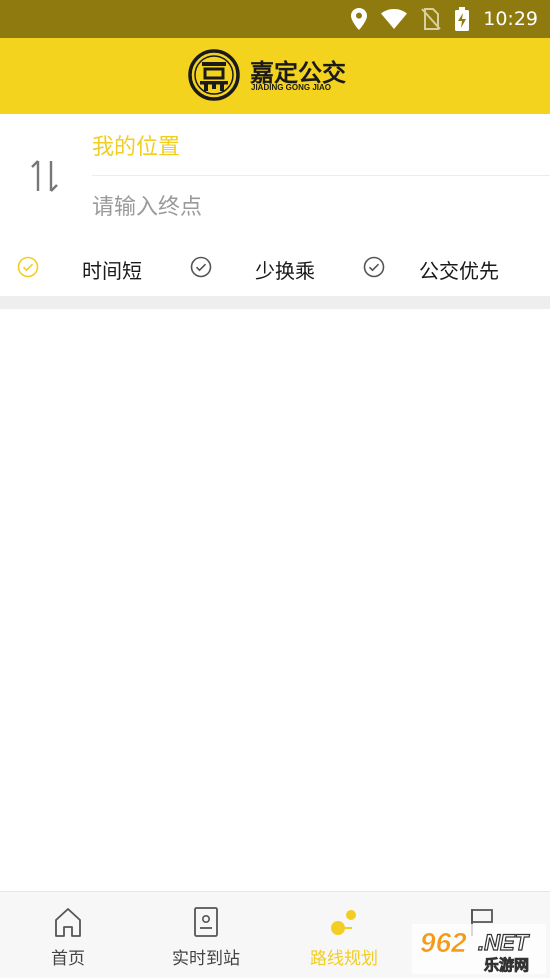  What do you see at coordinates (459, 271) in the screenshot?
I see `option-label: 公交优先` at bounding box center [459, 271].